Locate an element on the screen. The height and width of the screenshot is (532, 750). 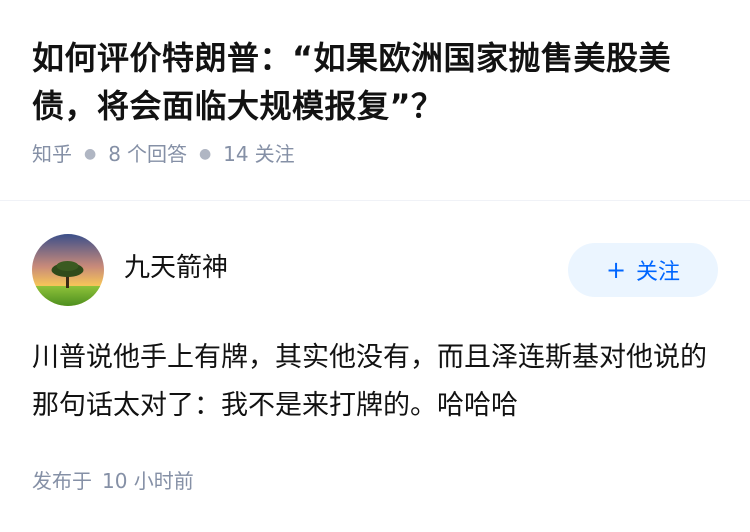
follow-button-label: 关注 is located at coordinates (658, 272).